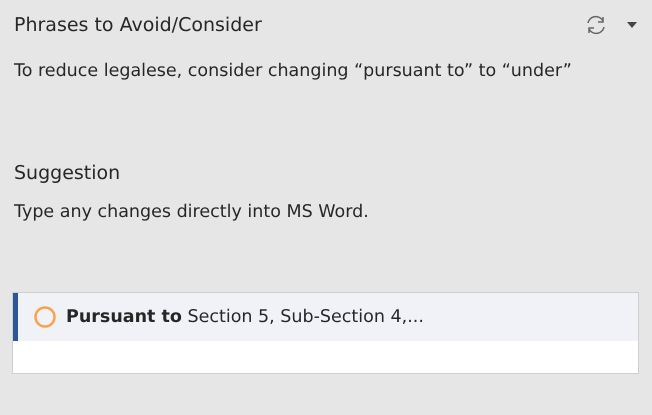  Describe the element at coordinates (45, 317) in the screenshot. I see `circle-icon` at that location.